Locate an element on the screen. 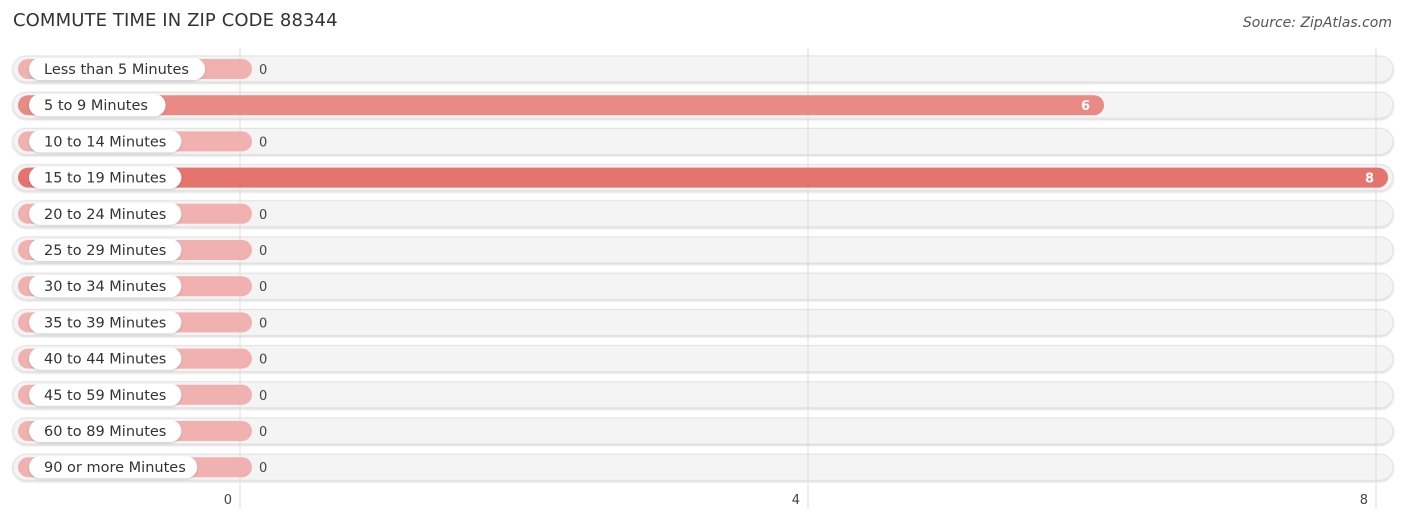  x-tick-label: 8 is located at coordinates (1364, 500).